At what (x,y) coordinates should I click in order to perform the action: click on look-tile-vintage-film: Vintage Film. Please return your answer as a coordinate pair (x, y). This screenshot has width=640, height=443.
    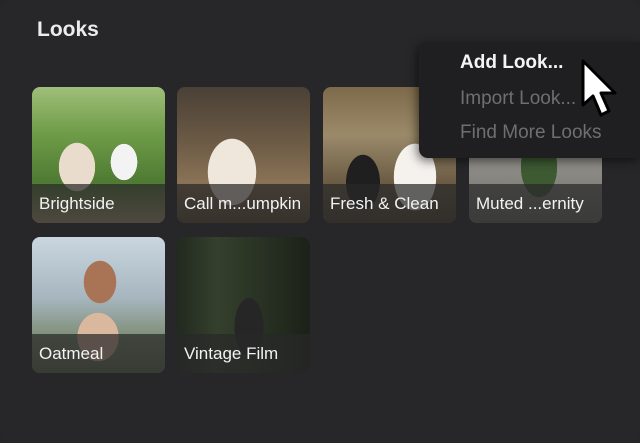
    Looking at the image, I should click on (243, 305).